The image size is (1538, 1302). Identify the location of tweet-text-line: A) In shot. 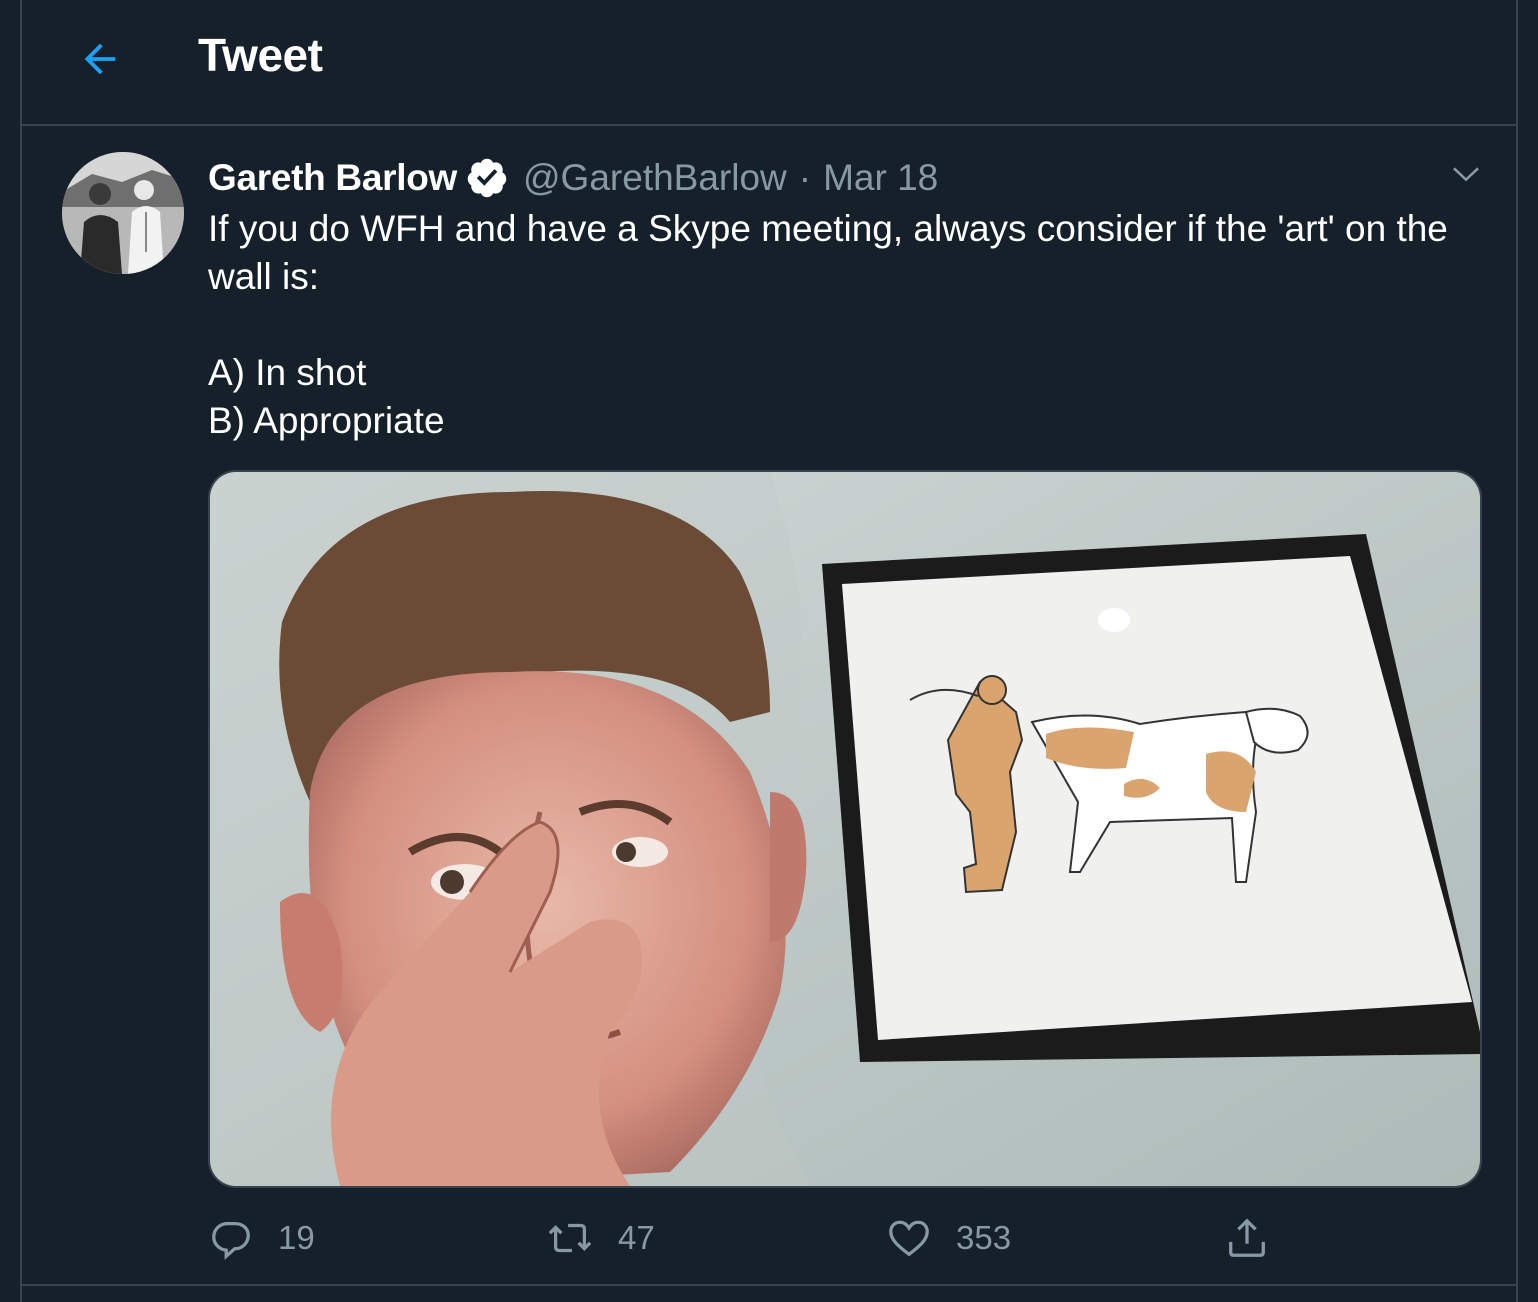
(287, 372).